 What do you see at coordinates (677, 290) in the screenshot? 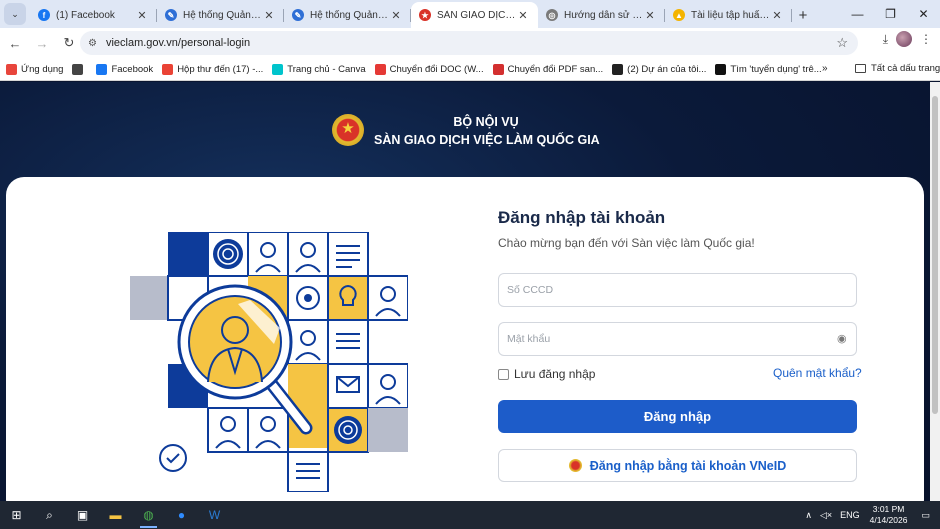
I see `citizen-id-input` at bounding box center [677, 290].